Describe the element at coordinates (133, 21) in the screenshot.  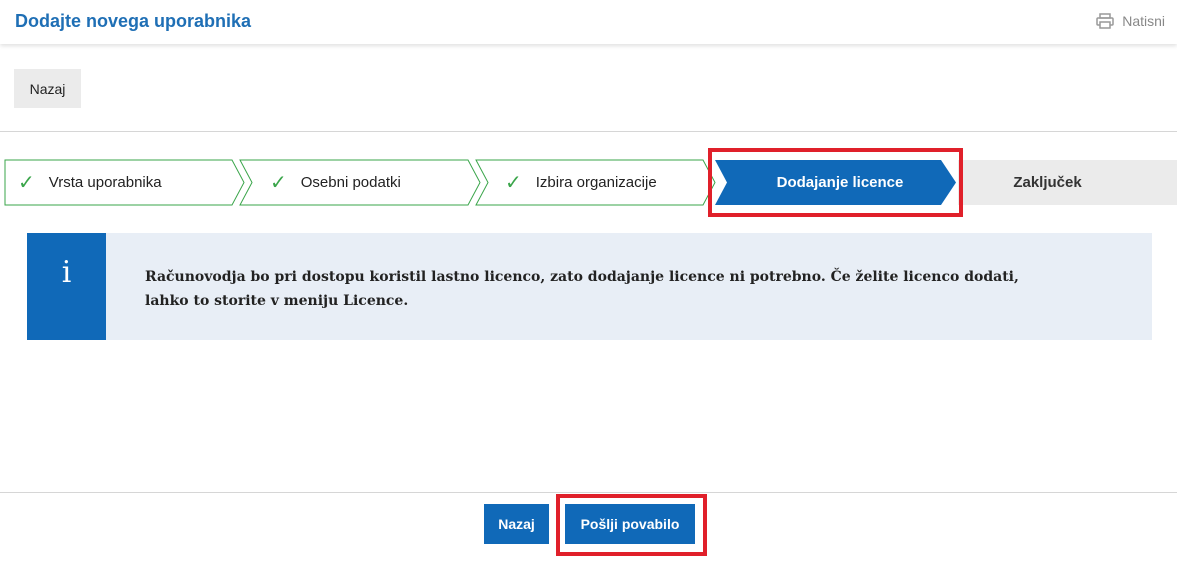
I see `page-title: Dodajte novega uporabnika` at that location.